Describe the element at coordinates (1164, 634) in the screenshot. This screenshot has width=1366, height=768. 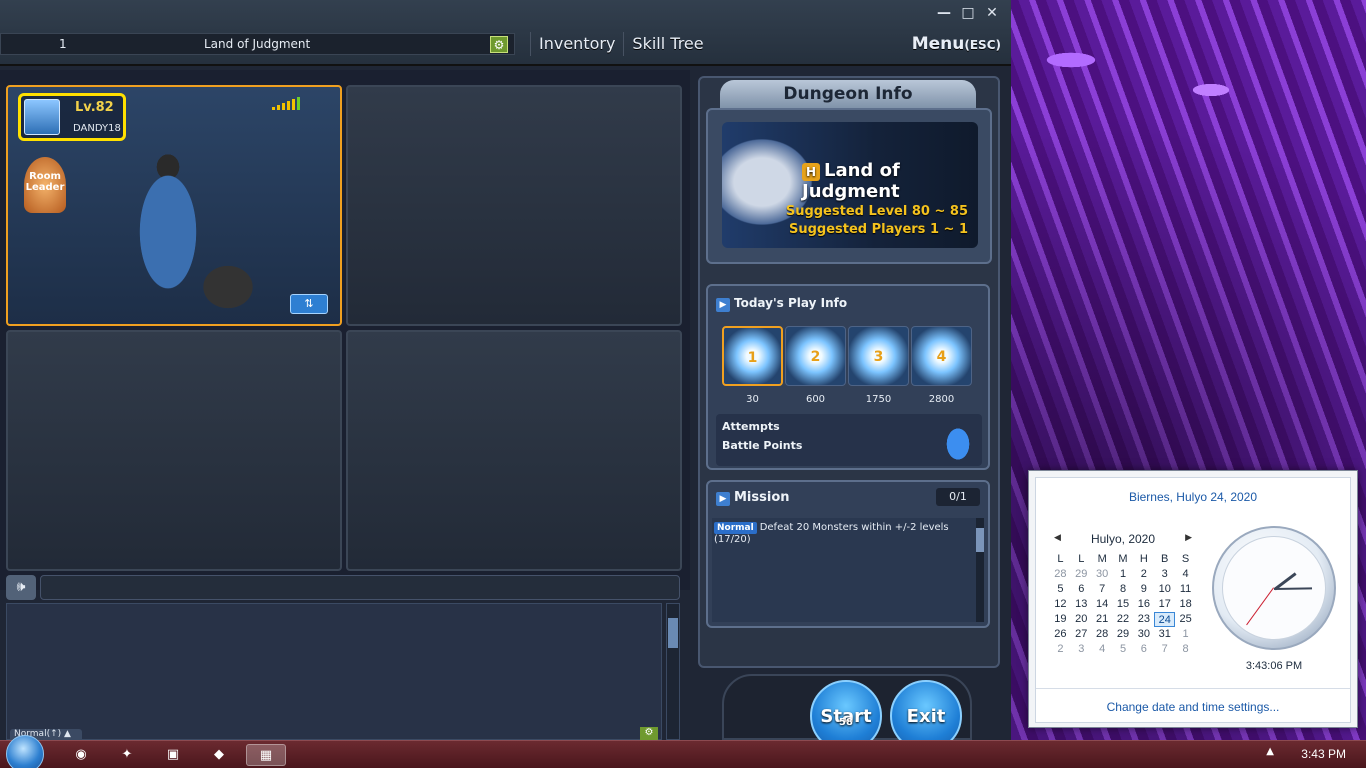
I see `calendar-day: 31` at that location.